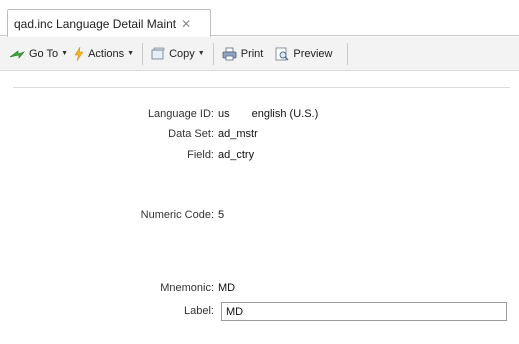  What do you see at coordinates (182, 53) in the screenshot?
I see `copy-label: Copy` at bounding box center [182, 53].